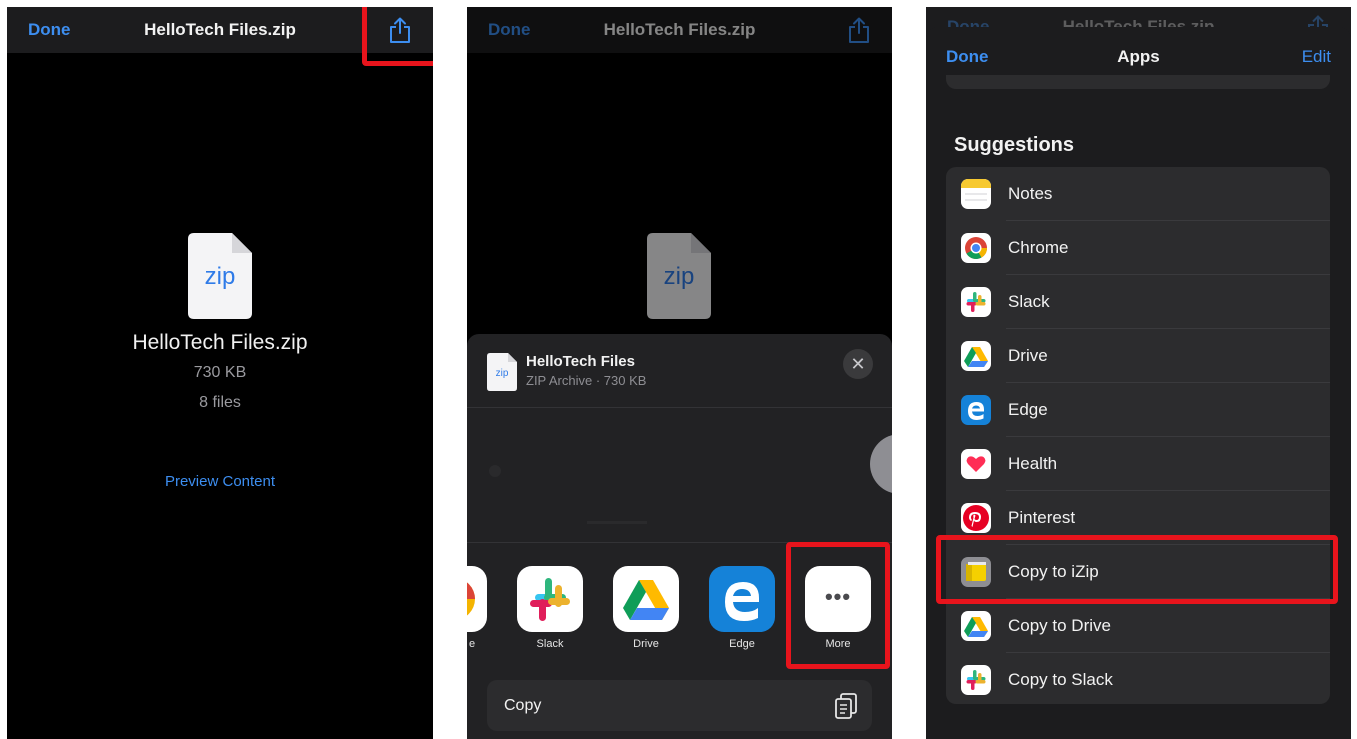  I want to click on navigation-bar: Done HelloTech Files.zip, so click(679, 30).